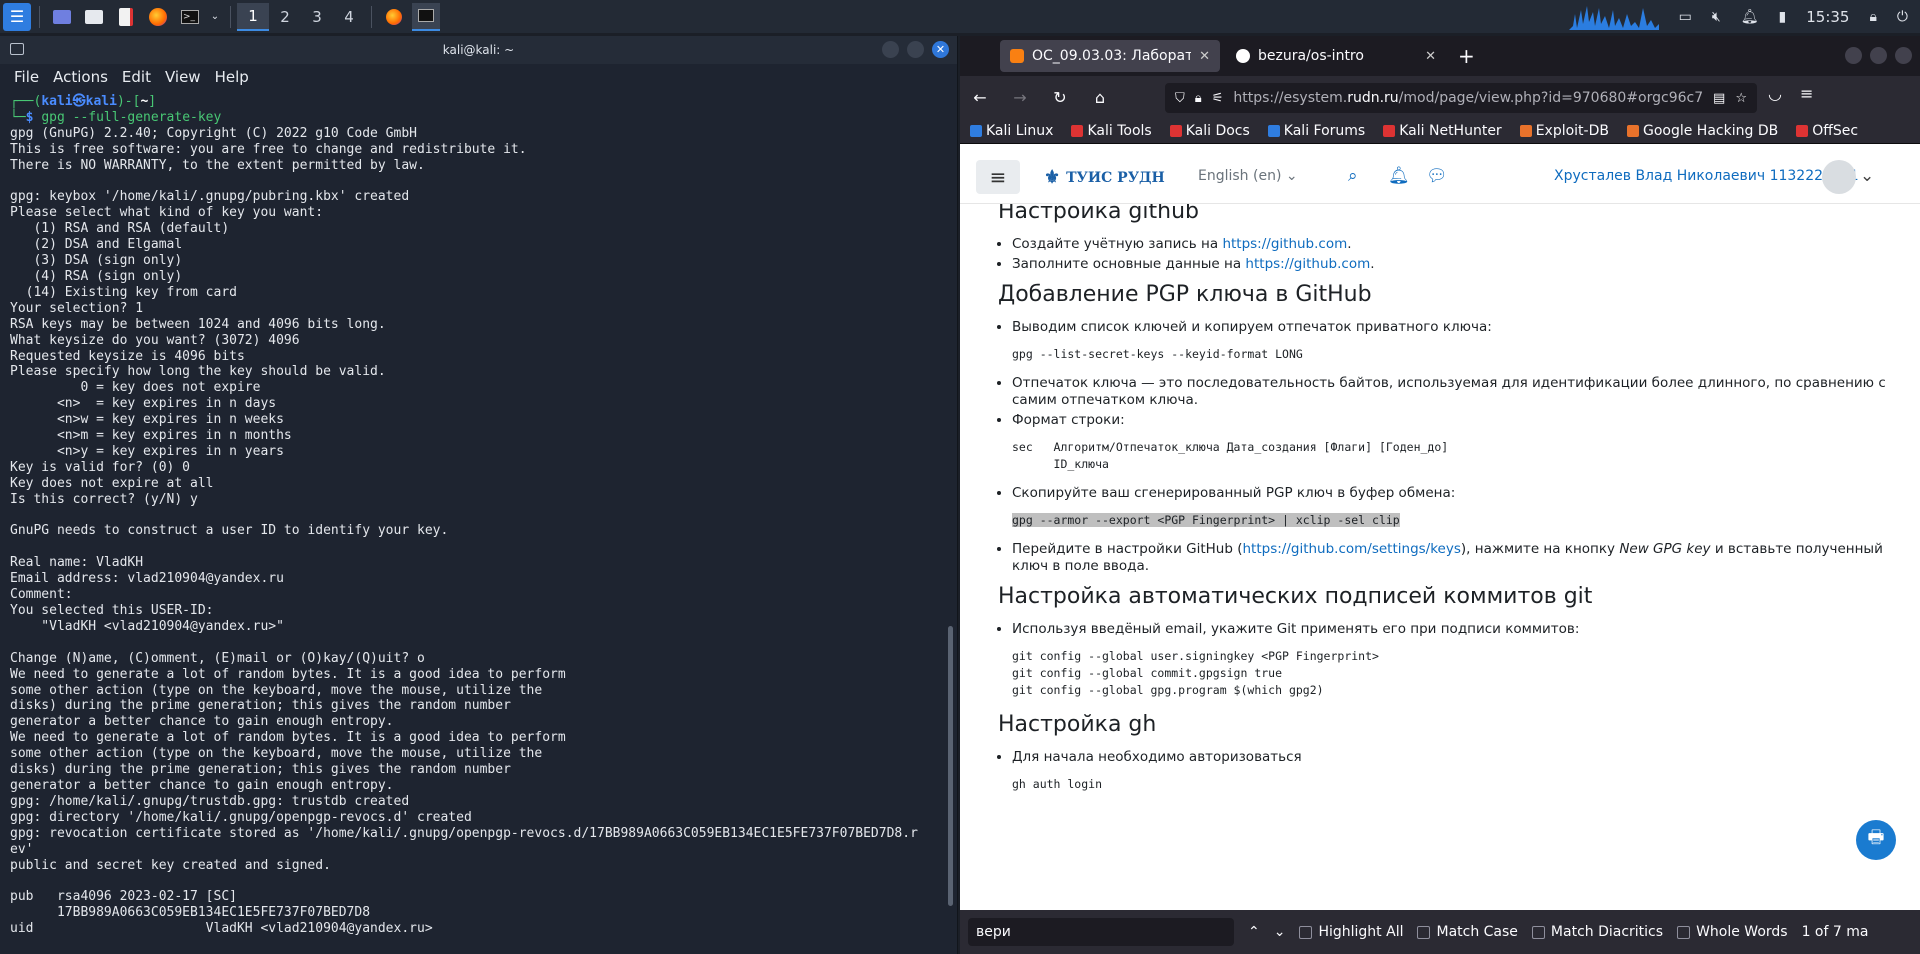 The height and width of the screenshot is (954, 1920). I want to click on menu-actions: Actions, so click(80, 77).